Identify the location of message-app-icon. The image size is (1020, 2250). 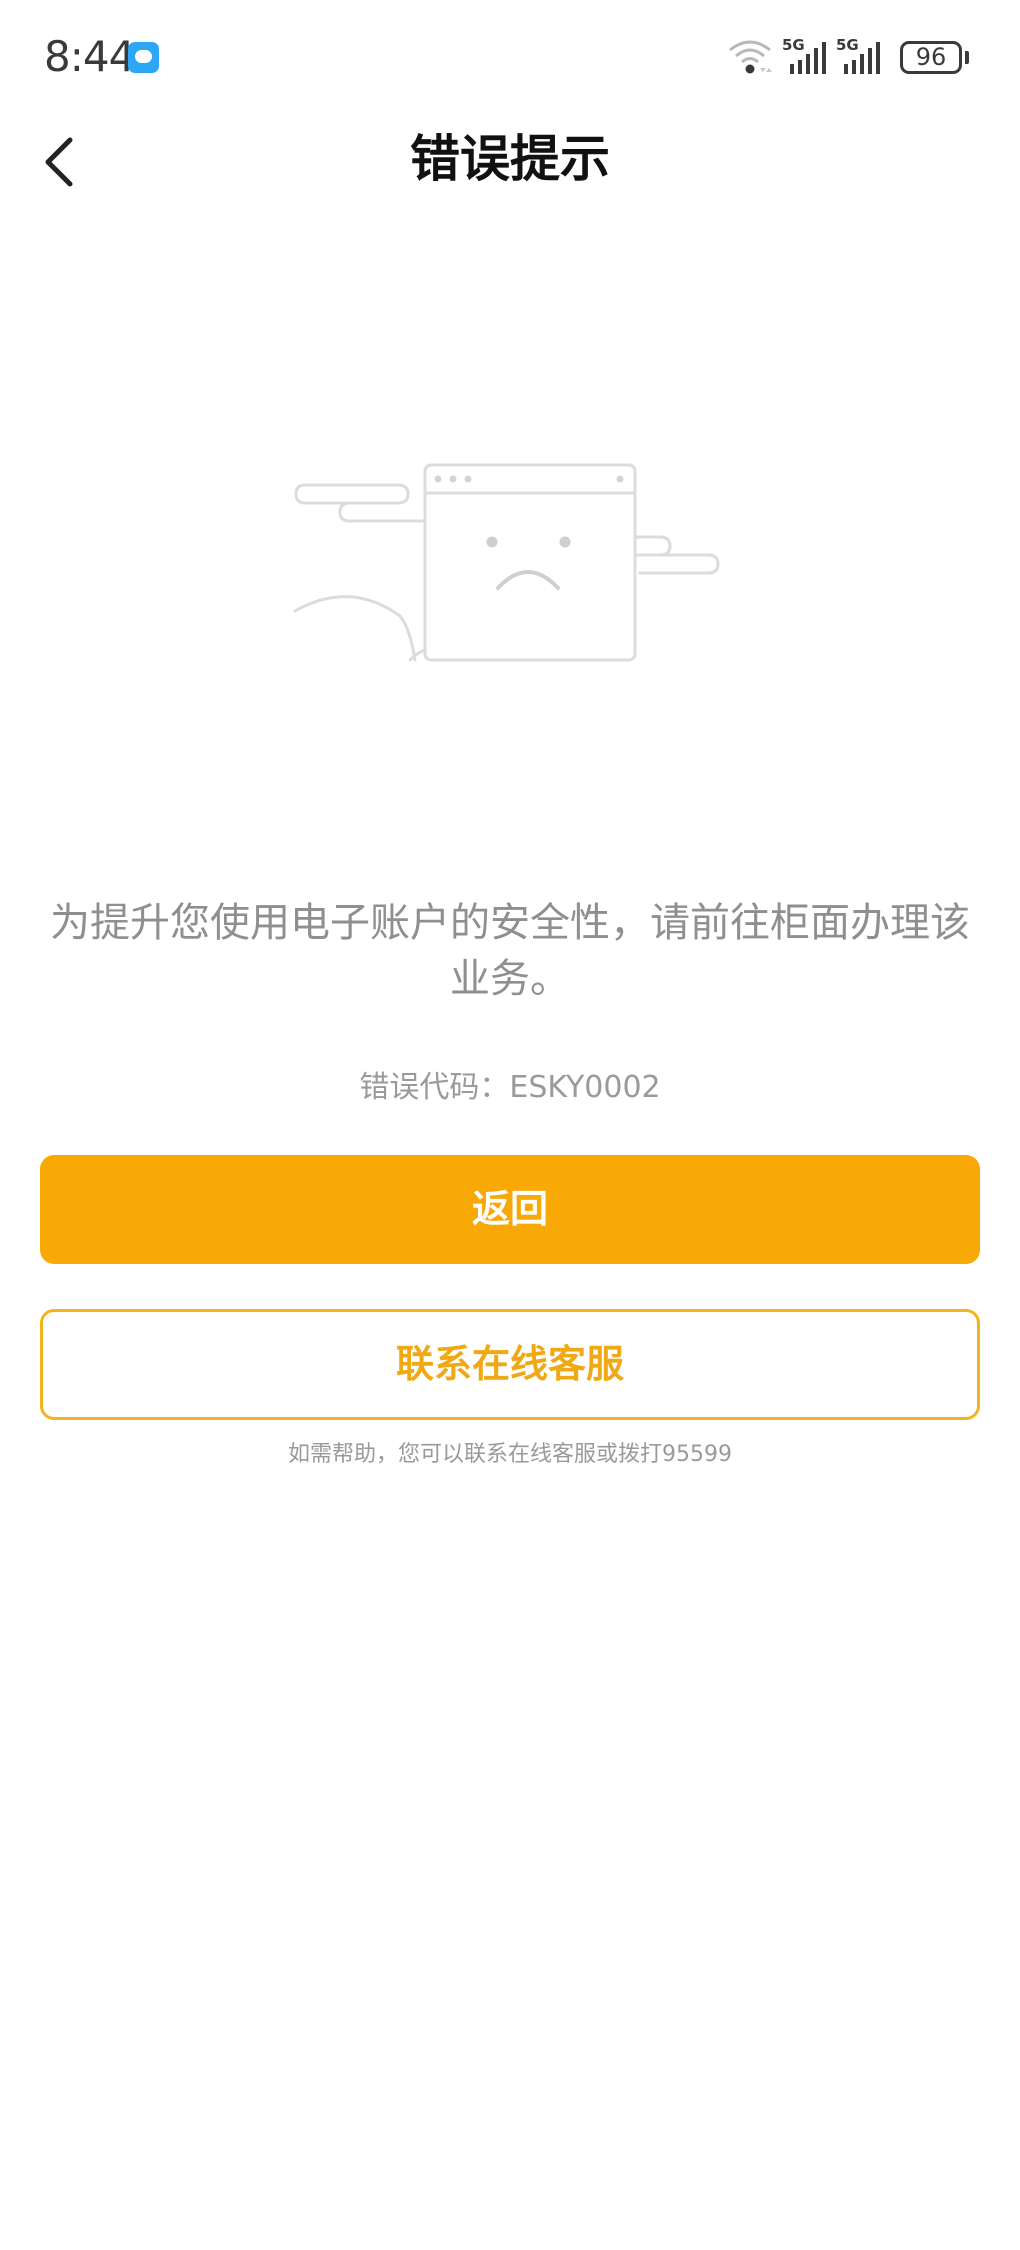
(143, 57).